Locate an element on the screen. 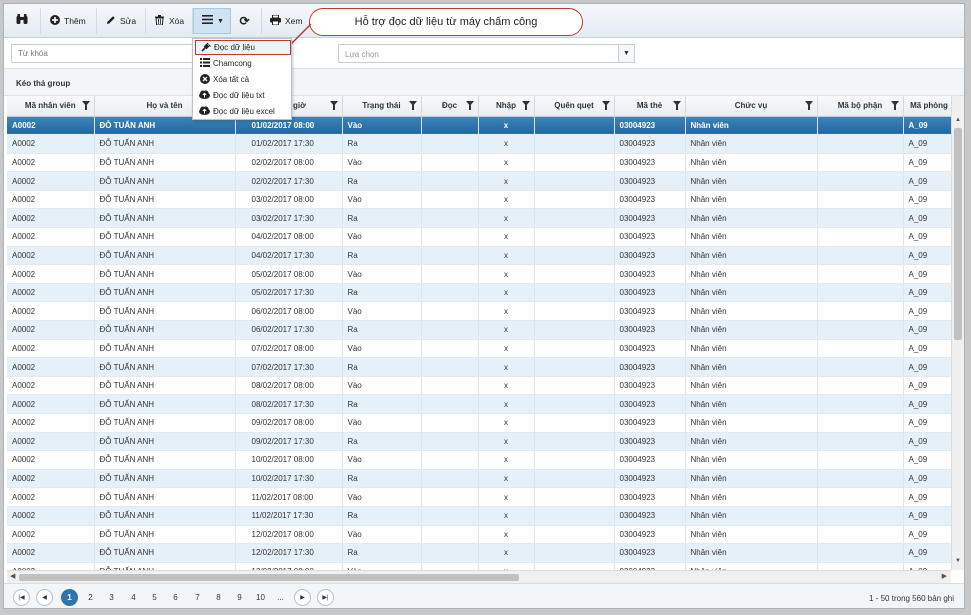 This screenshot has height=615, width=971. scroll-up-icon: ▲ is located at coordinates (958, 120).